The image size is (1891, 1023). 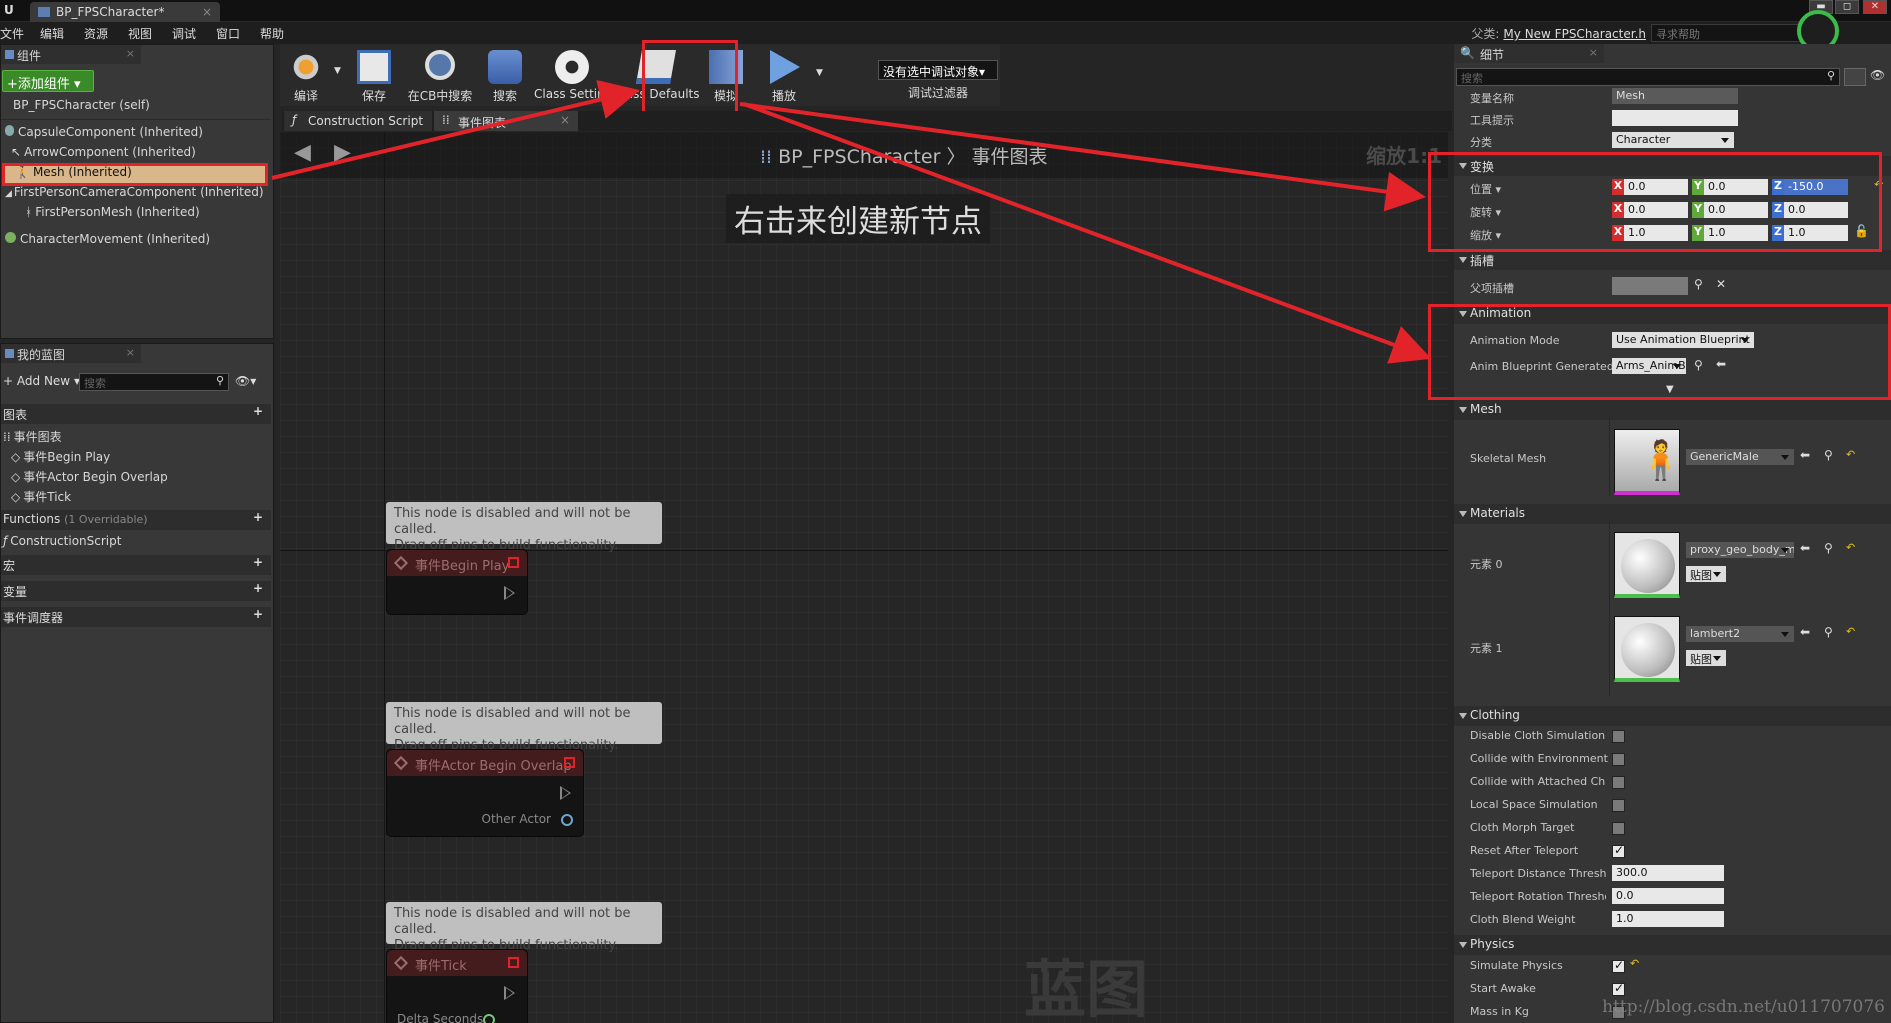 What do you see at coordinates (1672, 260) in the screenshot?
I see `sockets-section-header: 插槽` at bounding box center [1672, 260].